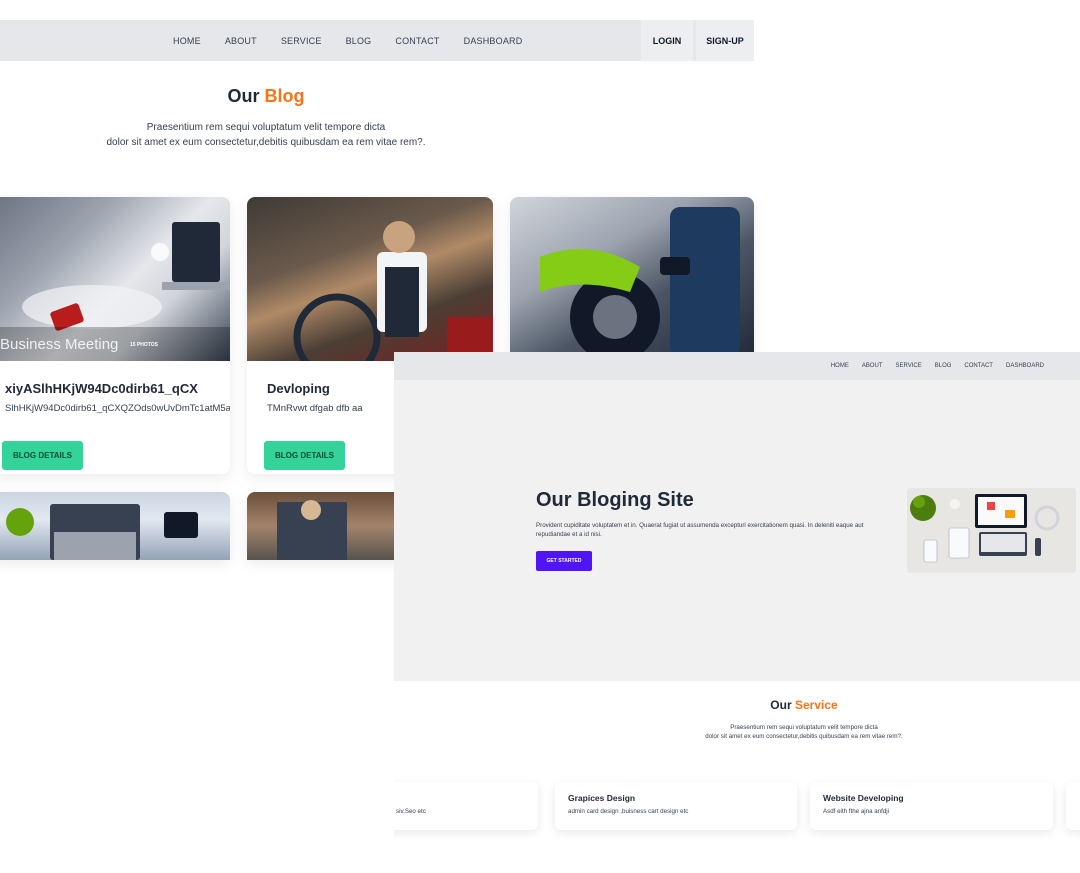  Describe the element at coordinates (667, 40) in the screenshot. I see `login-button: LOGIN` at that location.